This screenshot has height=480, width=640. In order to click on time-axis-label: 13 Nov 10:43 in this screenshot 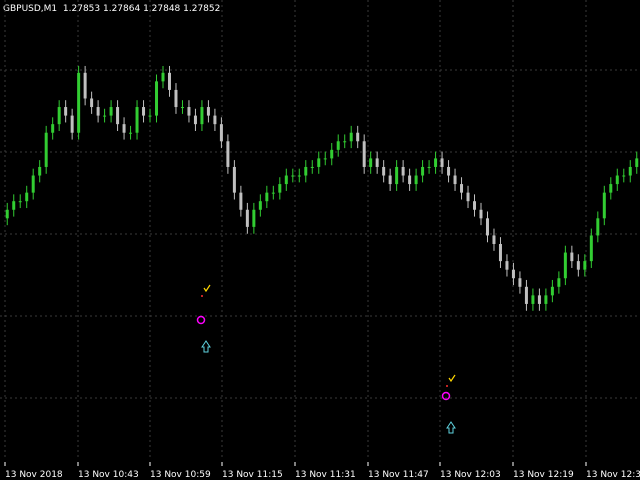, I will do `click(108, 475)`.